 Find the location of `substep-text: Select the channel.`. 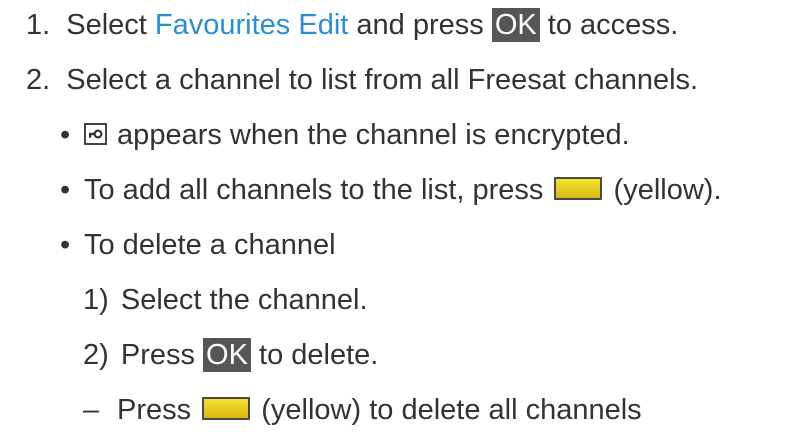

substep-text: Select the channel. is located at coordinates (244, 300).